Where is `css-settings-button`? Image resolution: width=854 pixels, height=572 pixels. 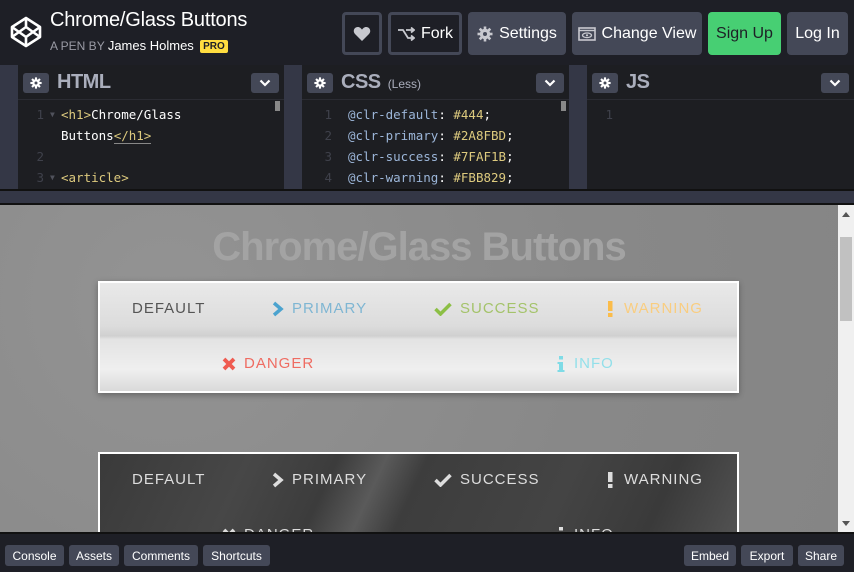 css-settings-button is located at coordinates (320, 83).